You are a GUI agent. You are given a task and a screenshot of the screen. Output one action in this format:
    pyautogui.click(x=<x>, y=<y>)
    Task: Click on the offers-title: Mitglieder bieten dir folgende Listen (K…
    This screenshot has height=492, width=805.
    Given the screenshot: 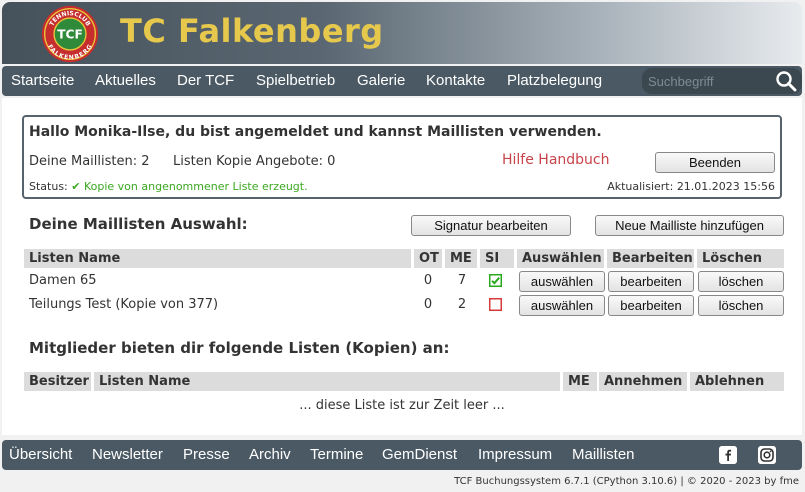 What is the action you would take?
    pyautogui.click(x=239, y=348)
    